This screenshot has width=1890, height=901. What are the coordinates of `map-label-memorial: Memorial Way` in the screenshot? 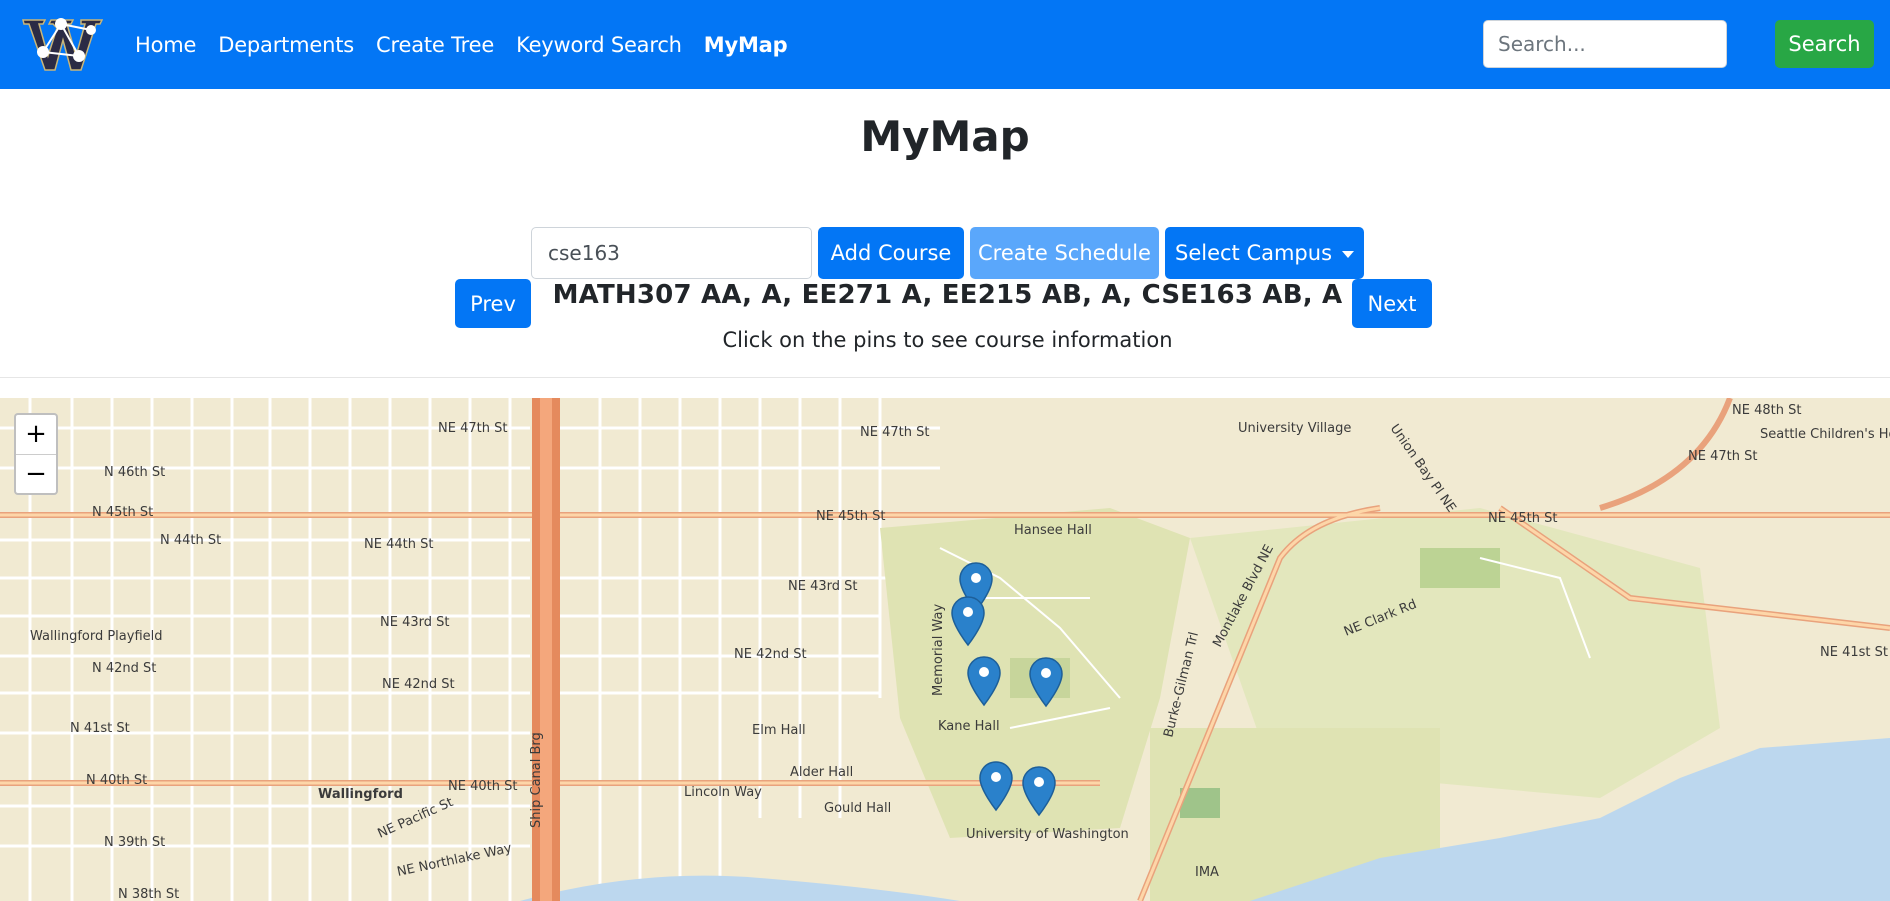 It's located at (938, 650).